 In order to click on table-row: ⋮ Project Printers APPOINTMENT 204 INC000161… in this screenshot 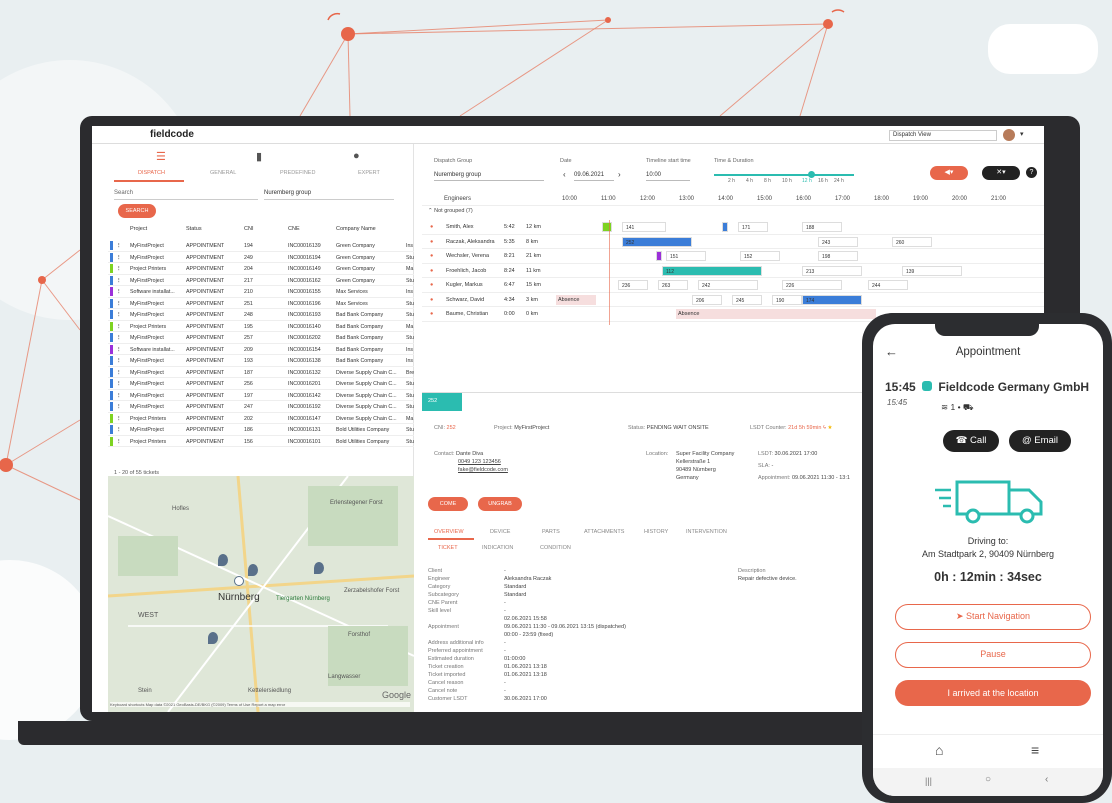, I will do `click(261, 269)`.